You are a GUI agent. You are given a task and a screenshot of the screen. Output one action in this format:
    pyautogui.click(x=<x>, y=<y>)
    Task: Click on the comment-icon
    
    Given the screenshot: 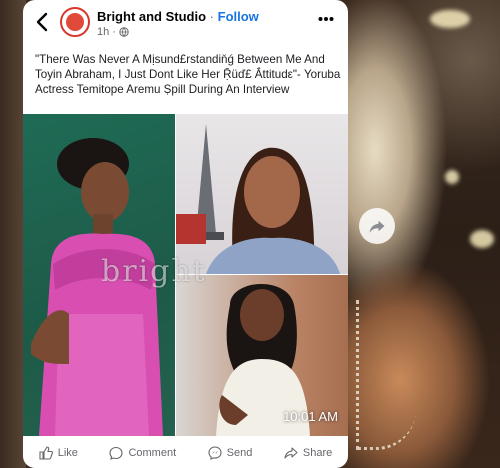 What is the action you would take?
    pyautogui.click(x=116, y=453)
    